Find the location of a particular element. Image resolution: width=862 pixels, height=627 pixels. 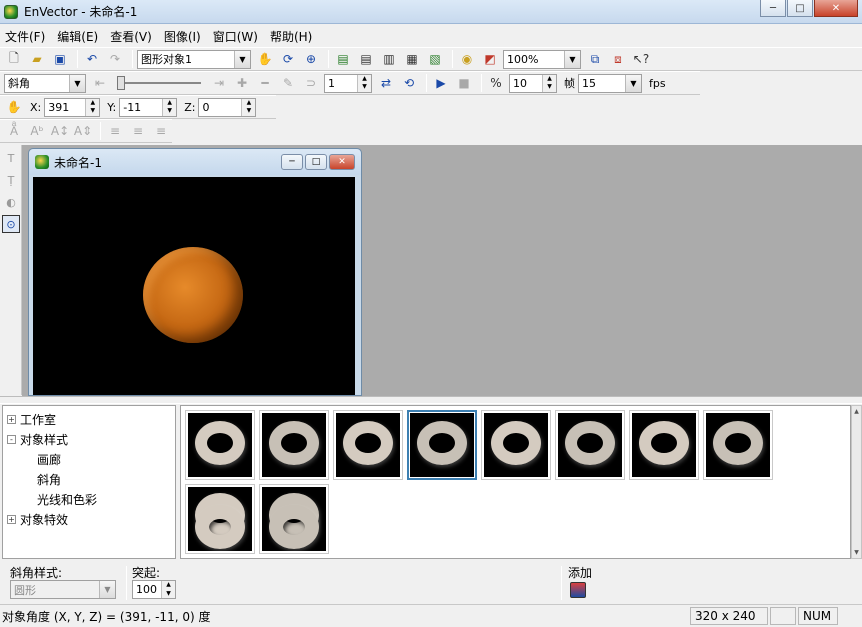

percent-icon: % is located at coordinates (496, 83).